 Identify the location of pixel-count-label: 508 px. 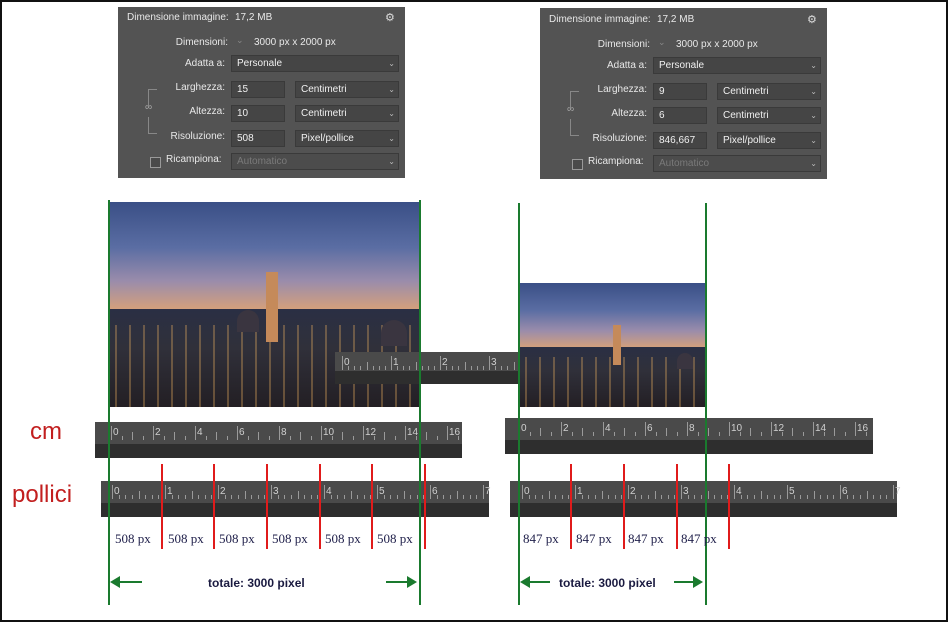
(186, 538).